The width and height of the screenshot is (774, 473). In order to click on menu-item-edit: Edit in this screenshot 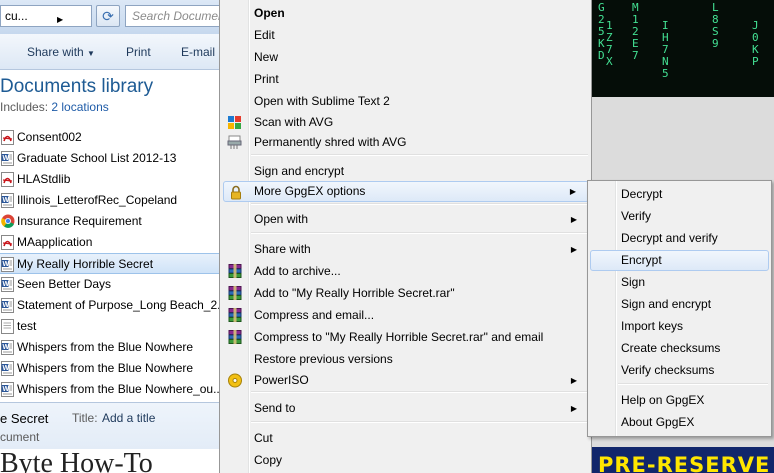, I will do `click(406, 35)`.